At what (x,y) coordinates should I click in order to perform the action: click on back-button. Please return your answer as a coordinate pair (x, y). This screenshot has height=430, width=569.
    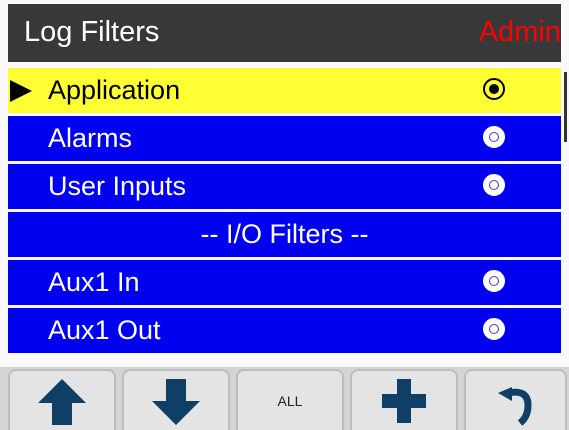
    Looking at the image, I should click on (515, 399).